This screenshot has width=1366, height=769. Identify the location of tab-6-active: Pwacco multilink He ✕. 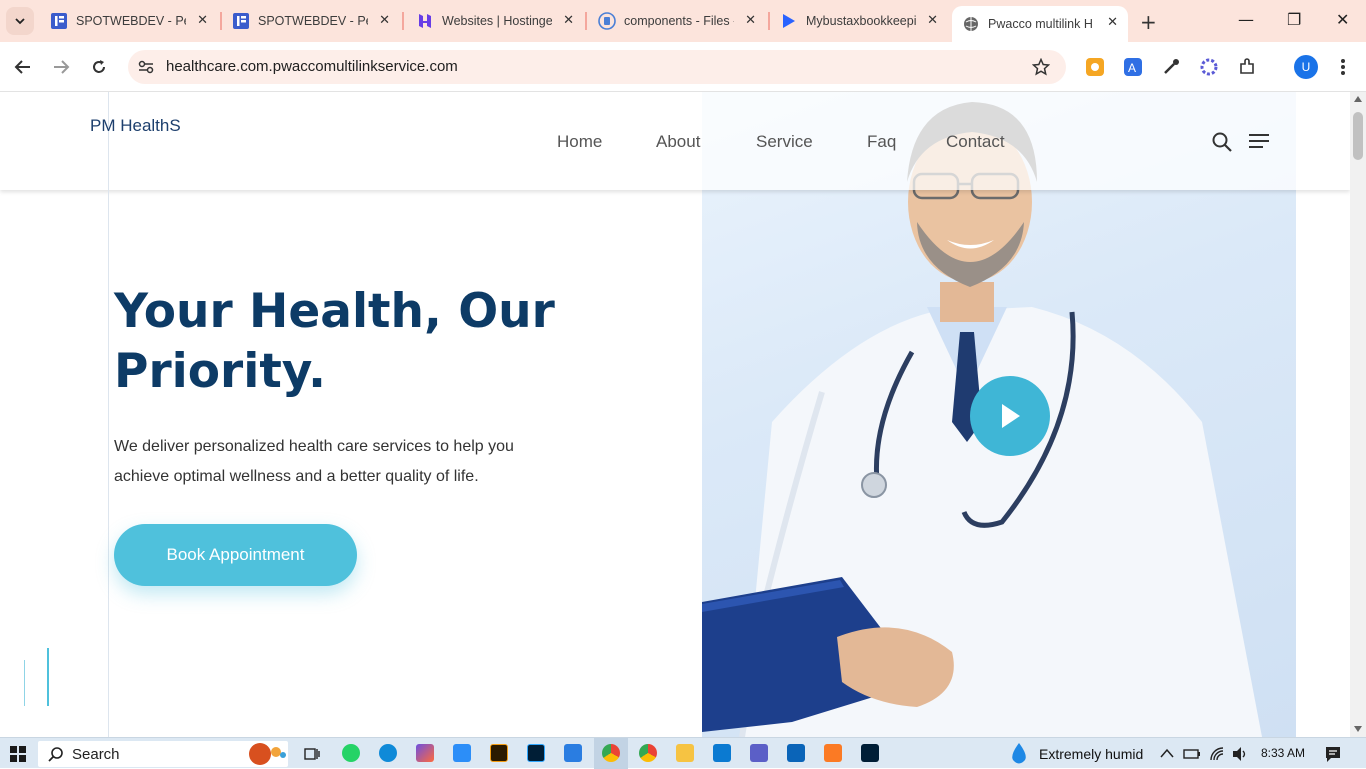
(1040, 24).